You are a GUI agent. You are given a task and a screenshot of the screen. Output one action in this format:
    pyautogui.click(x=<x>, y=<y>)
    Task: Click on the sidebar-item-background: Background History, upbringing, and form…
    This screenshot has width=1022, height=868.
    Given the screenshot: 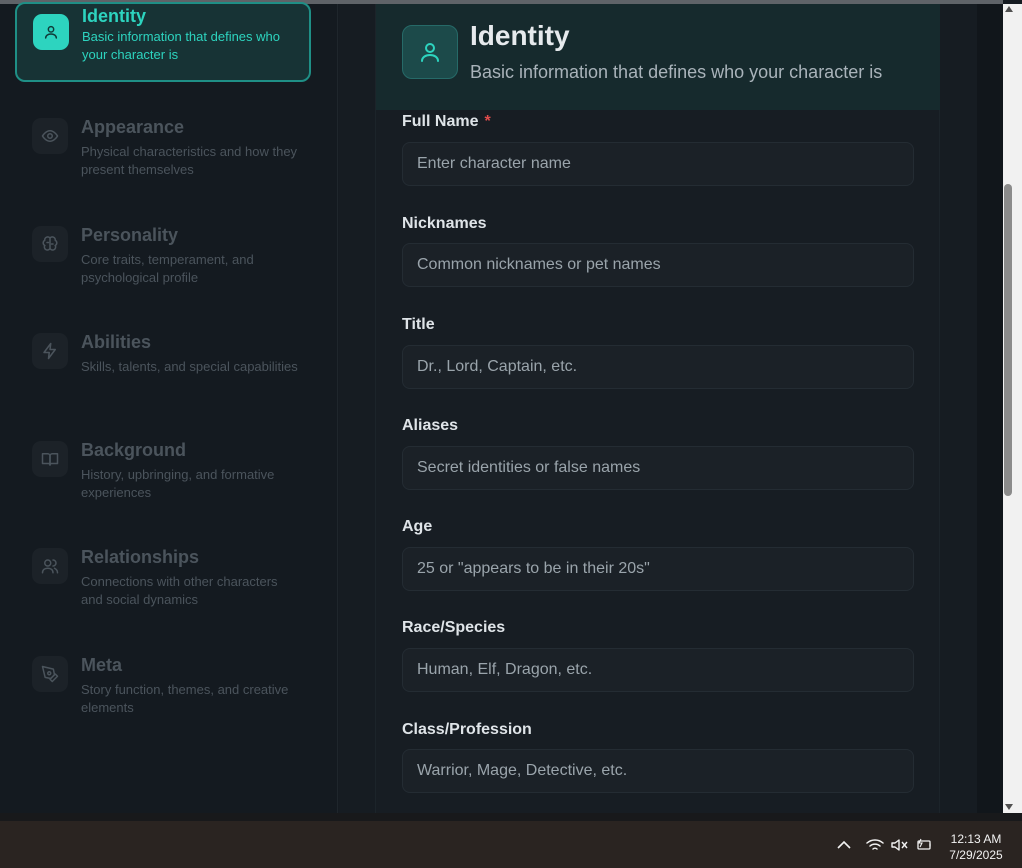 What is the action you would take?
    pyautogui.click(x=163, y=471)
    